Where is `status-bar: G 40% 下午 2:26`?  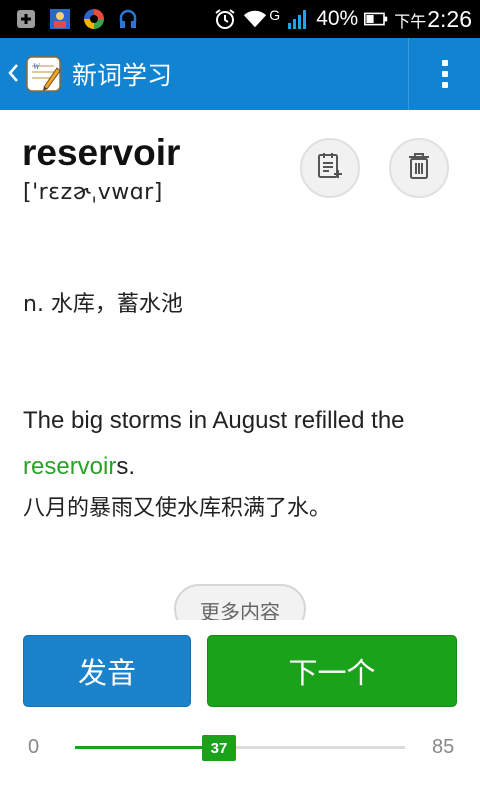
status-bar: G 40% 下午 2:26 is located at coordinates (240, 19).